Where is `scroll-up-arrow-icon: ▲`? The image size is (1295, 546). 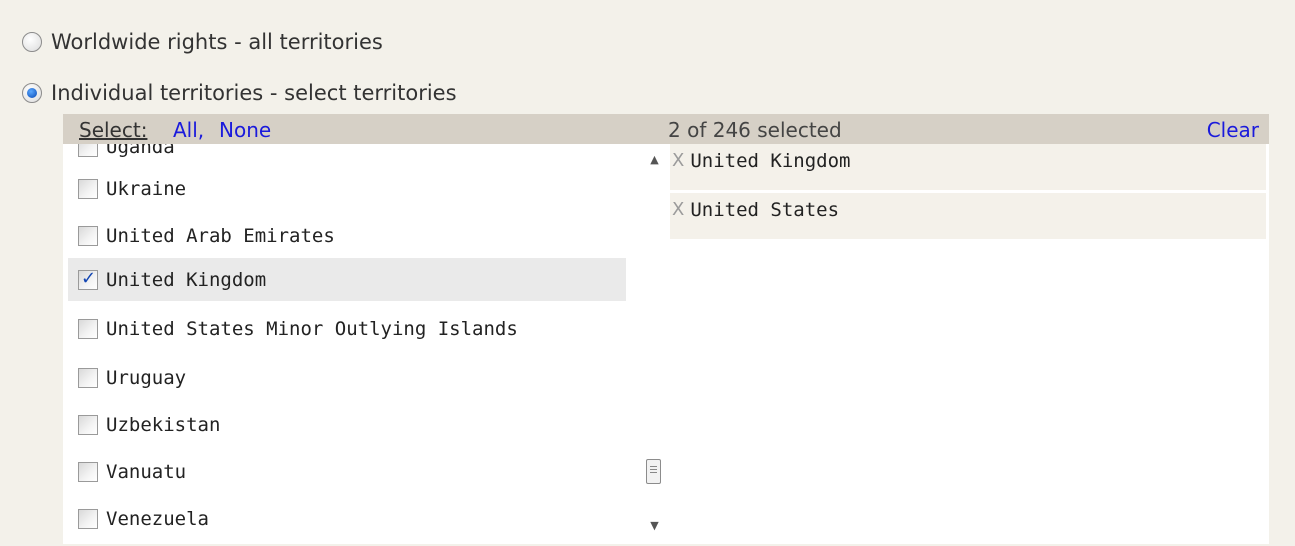
scroll-up-arrow-icon: ▲ is located at coordinates (654, 160).